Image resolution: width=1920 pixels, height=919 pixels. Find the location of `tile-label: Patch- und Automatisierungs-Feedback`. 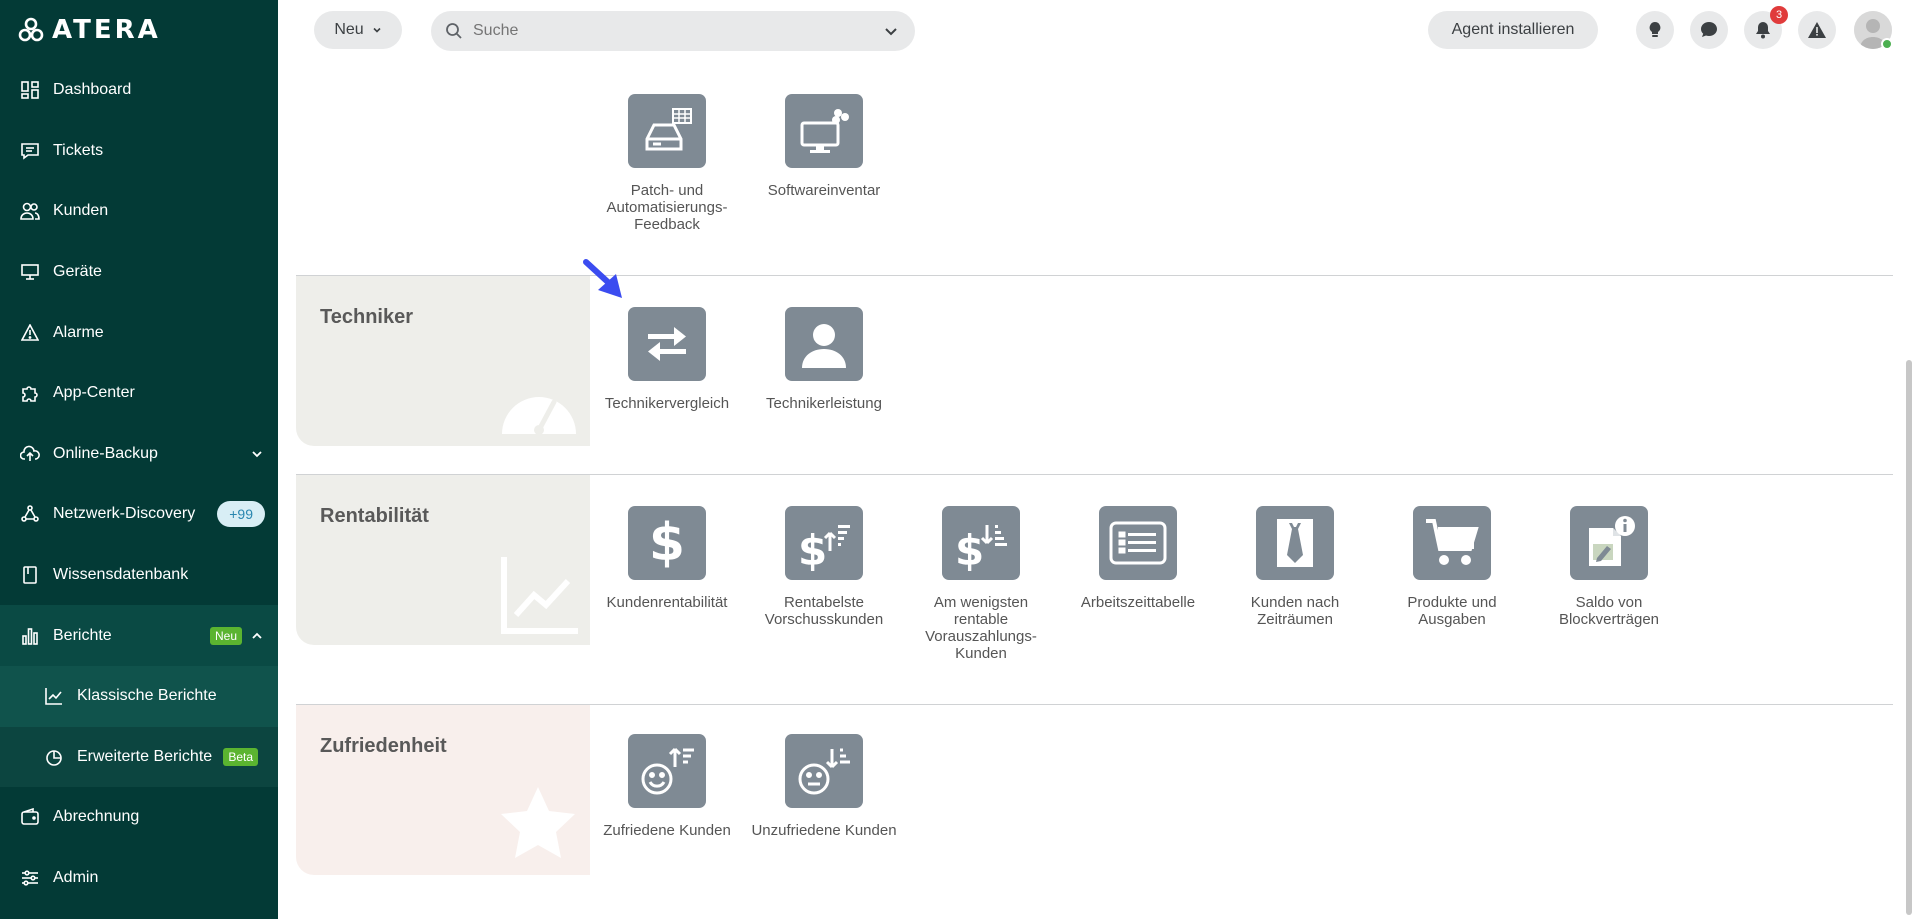

tile-label: Patch- und Automatisierungs-Feedback is located at coordinates (667, 207).